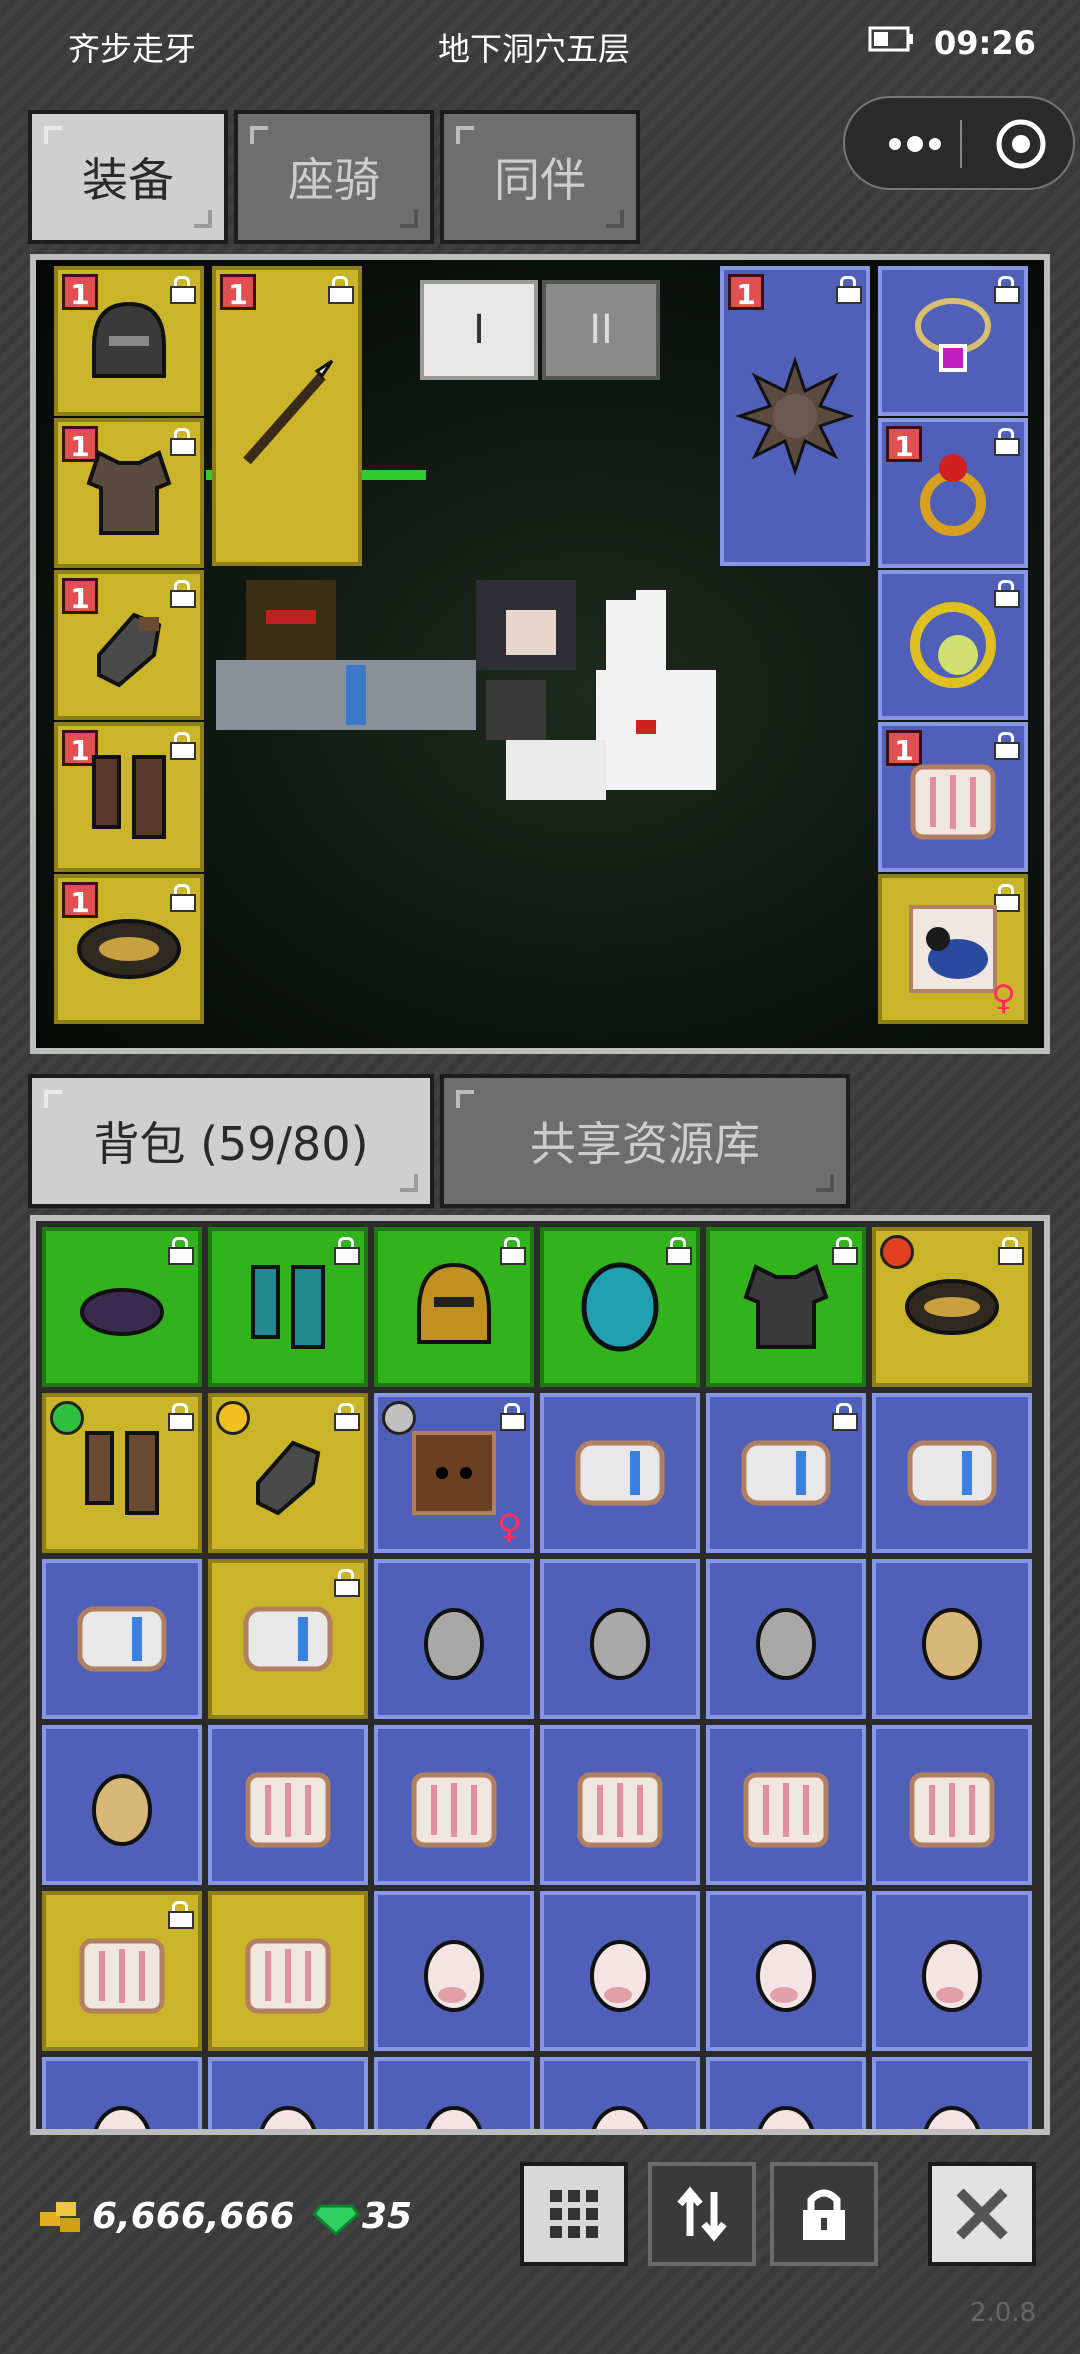 This screenshot has width=1080, height=2354. What do you see at coordinates (702, 2214) in the screenshot?
I see `swap-button` at bounding box center [702, 2214].